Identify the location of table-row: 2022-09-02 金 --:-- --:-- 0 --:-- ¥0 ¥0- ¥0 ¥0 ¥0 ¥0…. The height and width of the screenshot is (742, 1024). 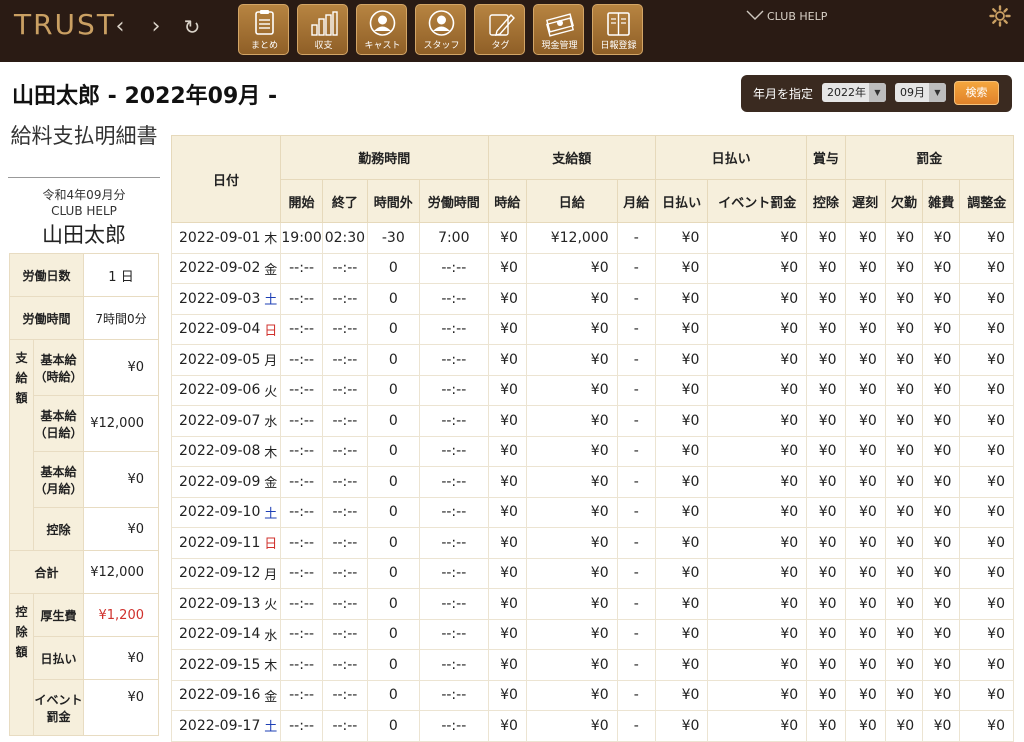
(592, 268).